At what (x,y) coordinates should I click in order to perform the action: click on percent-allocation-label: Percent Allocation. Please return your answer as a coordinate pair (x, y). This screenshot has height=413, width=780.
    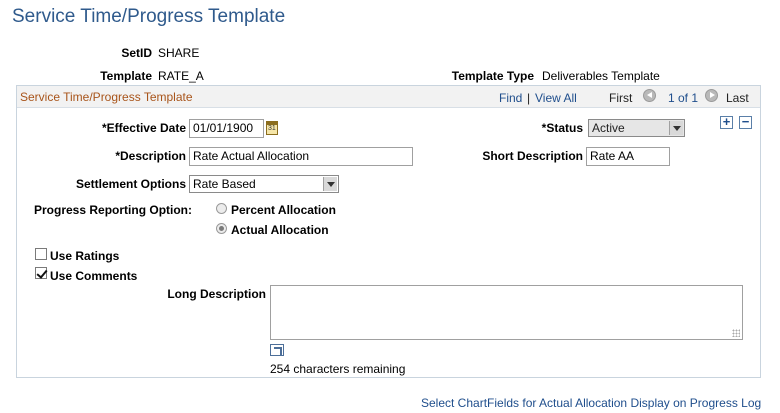
    Looking at the image, I should click on (283, 210).